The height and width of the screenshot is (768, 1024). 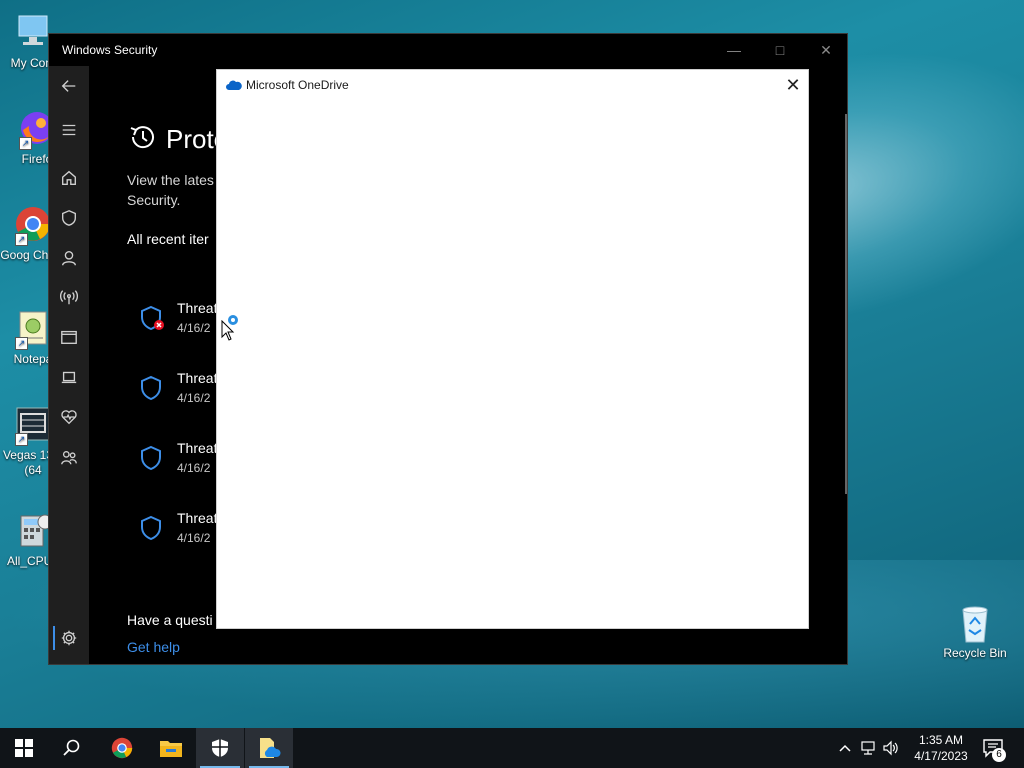 I want to click on gear-icon, so click(x=69, y=638).